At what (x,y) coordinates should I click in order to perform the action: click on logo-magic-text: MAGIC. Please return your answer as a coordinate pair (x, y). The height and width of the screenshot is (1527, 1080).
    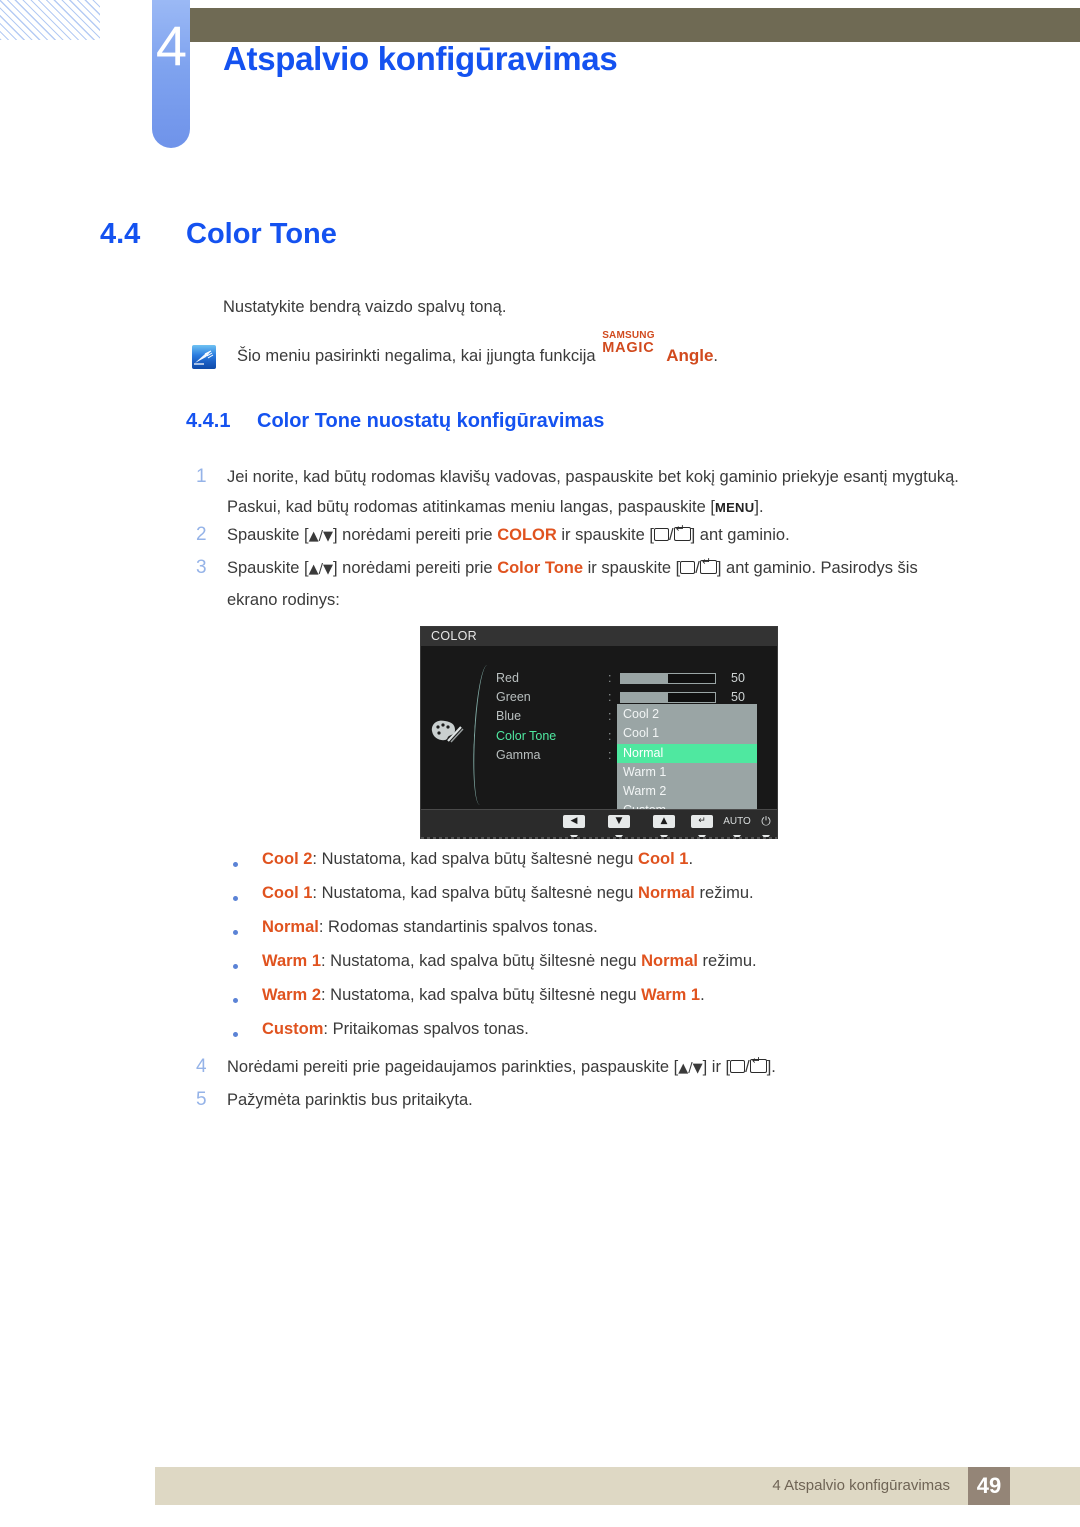
    Looking at the image, I should click on (628, 348).